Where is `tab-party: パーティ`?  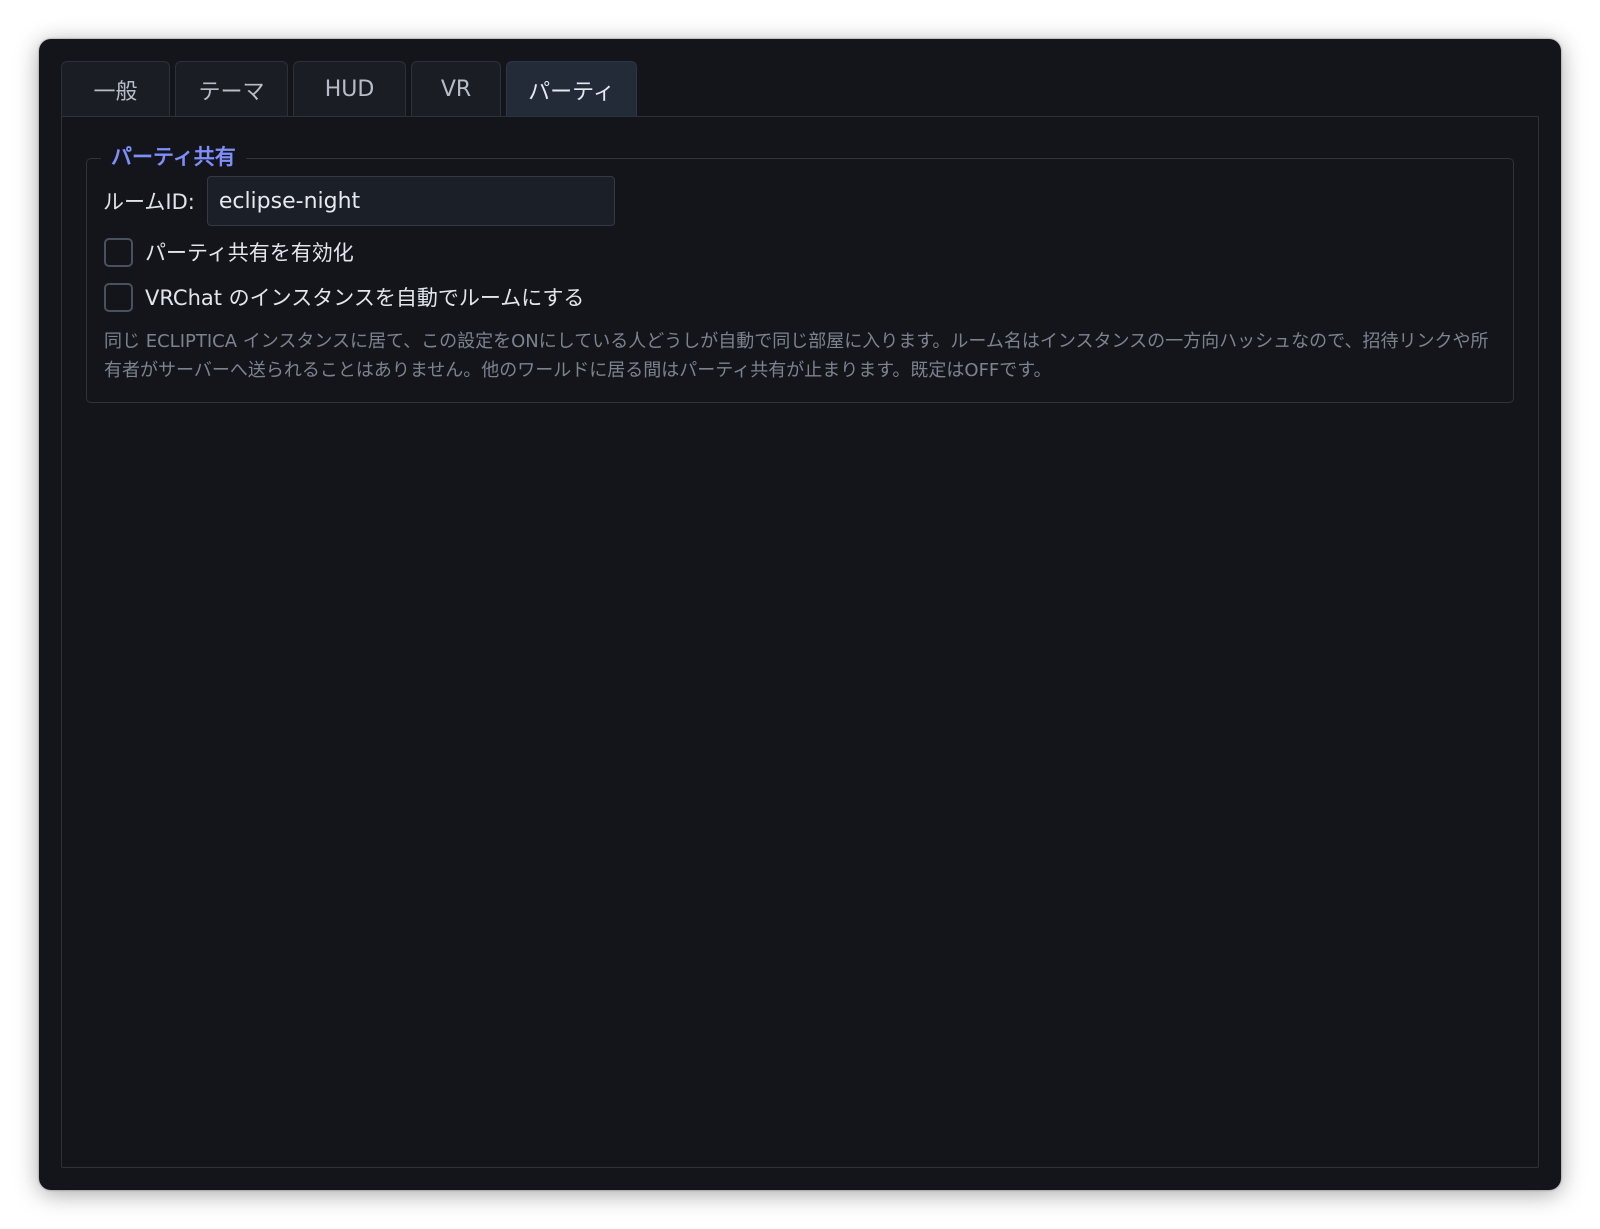
tab-party: パーティ is located at coordinates (571, 89).